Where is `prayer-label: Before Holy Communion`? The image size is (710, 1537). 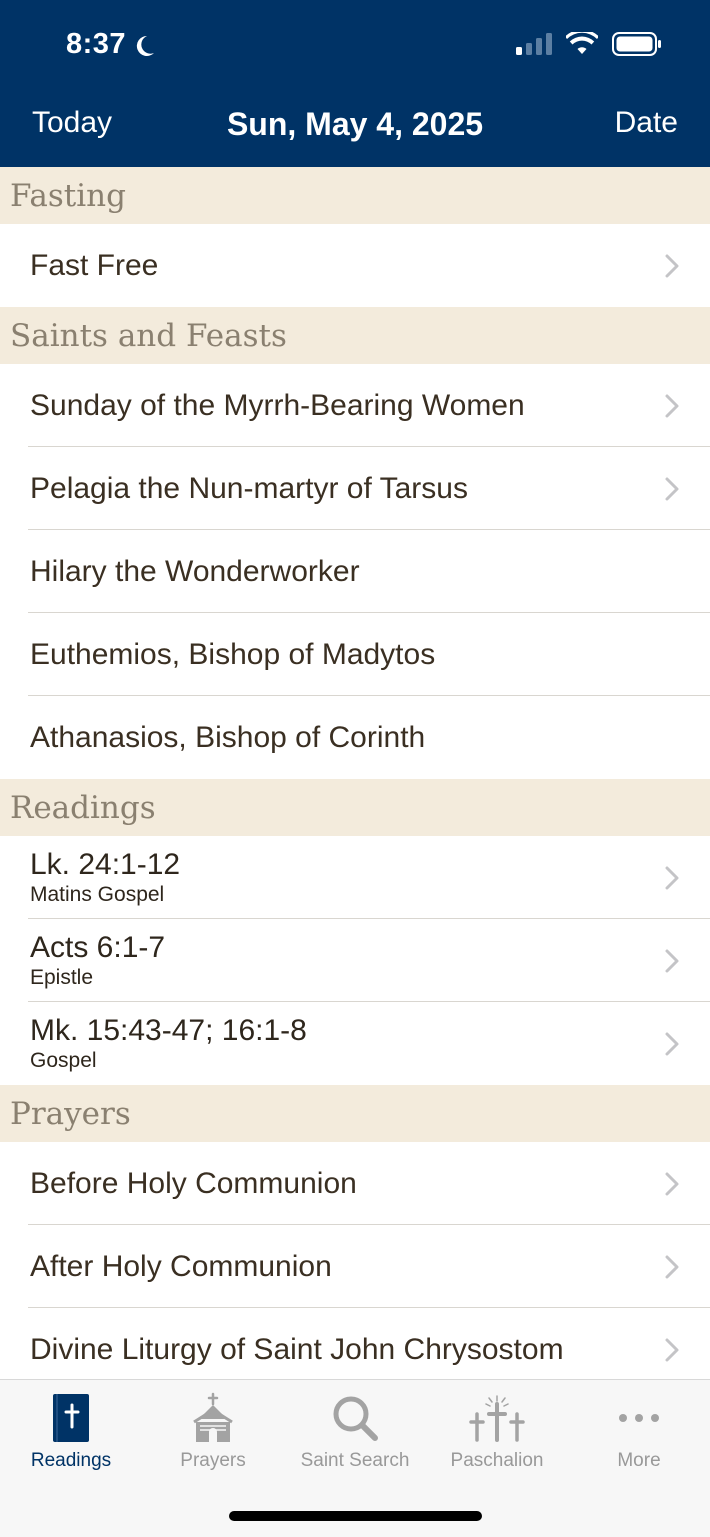 prayer-label: Before Holy Communion is located at coordinates (193, 1183).